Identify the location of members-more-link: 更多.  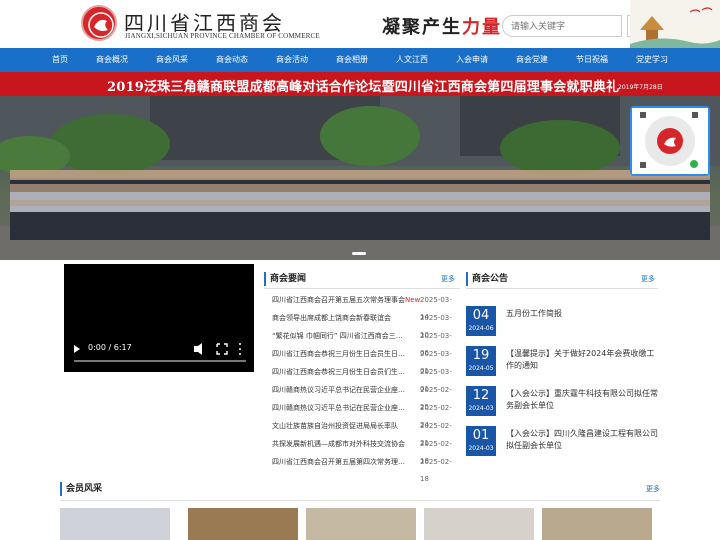
(653, 489).